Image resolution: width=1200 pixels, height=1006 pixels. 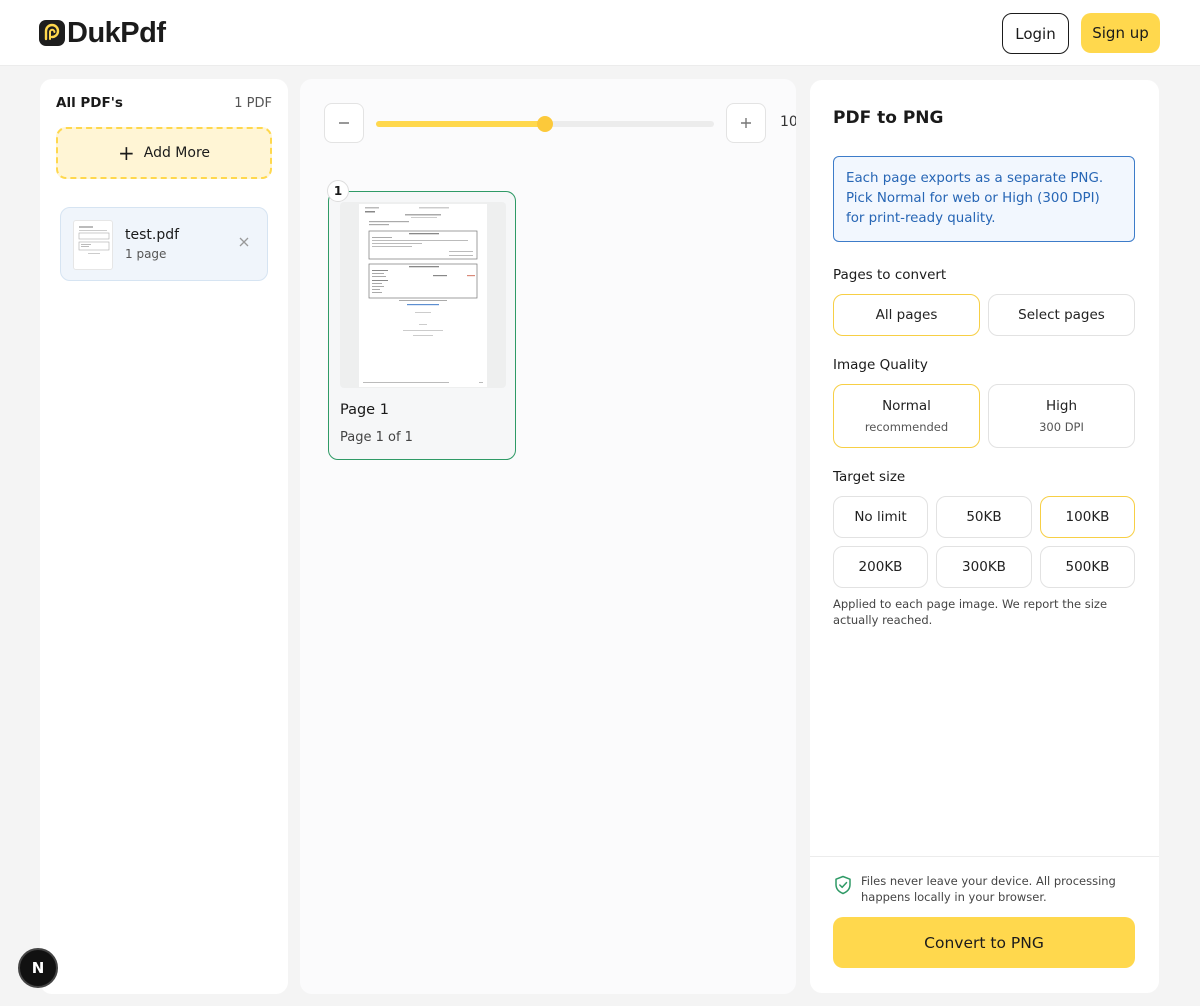 I want to click on logo-icon, so click(x=52, y=33).